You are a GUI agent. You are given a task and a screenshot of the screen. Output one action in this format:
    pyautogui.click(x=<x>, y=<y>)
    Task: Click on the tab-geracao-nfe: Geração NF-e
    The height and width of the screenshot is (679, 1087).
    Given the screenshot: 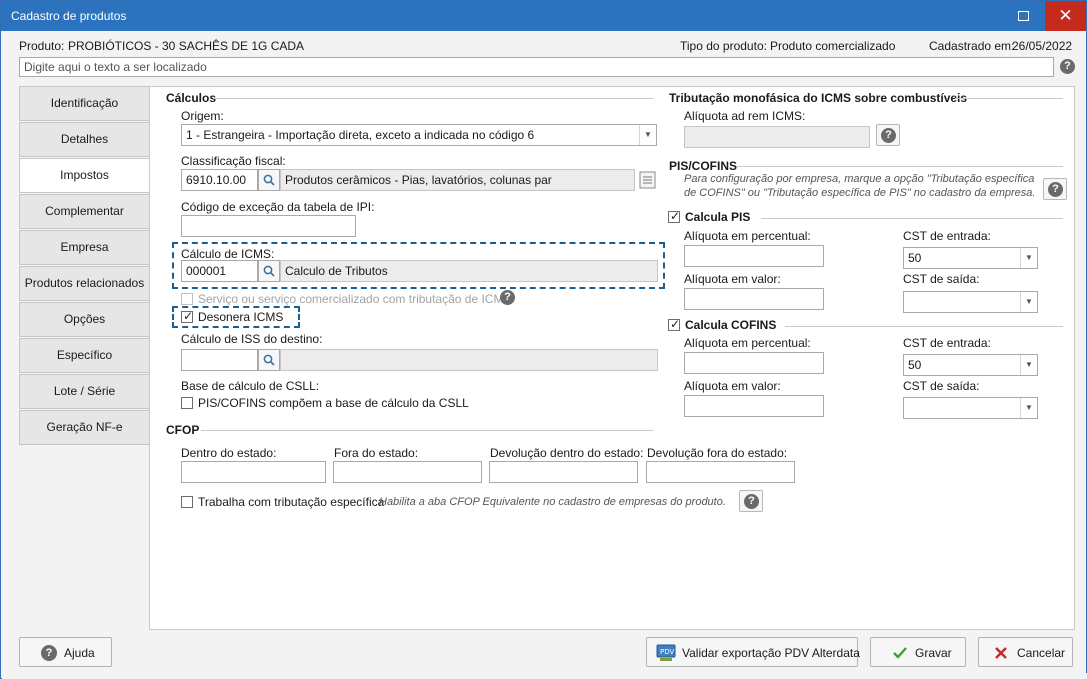 What is the action you would take?
    pyautogui.click(x=84, y=427)
    